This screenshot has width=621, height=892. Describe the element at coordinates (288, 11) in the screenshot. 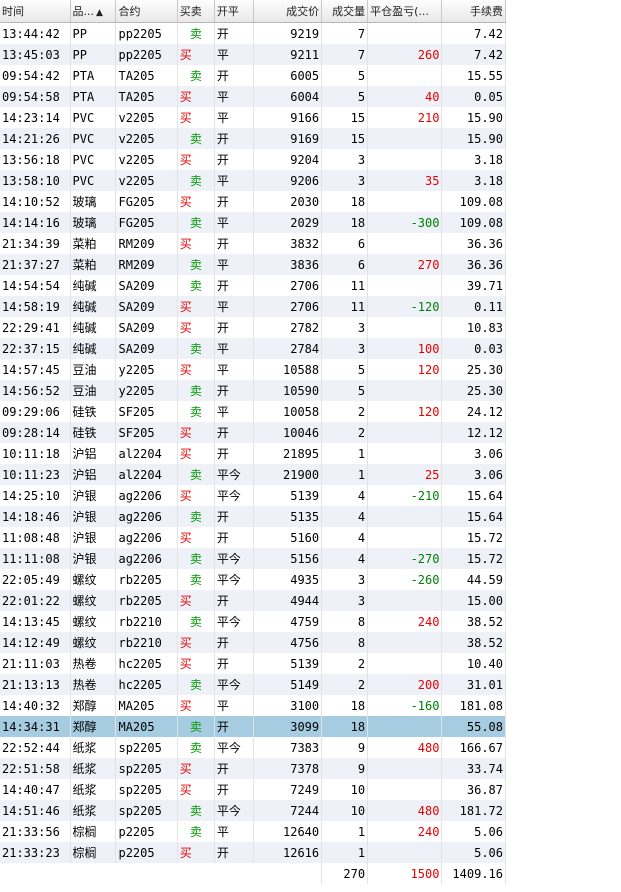

I see `col-header-price: 成交价` at that location.